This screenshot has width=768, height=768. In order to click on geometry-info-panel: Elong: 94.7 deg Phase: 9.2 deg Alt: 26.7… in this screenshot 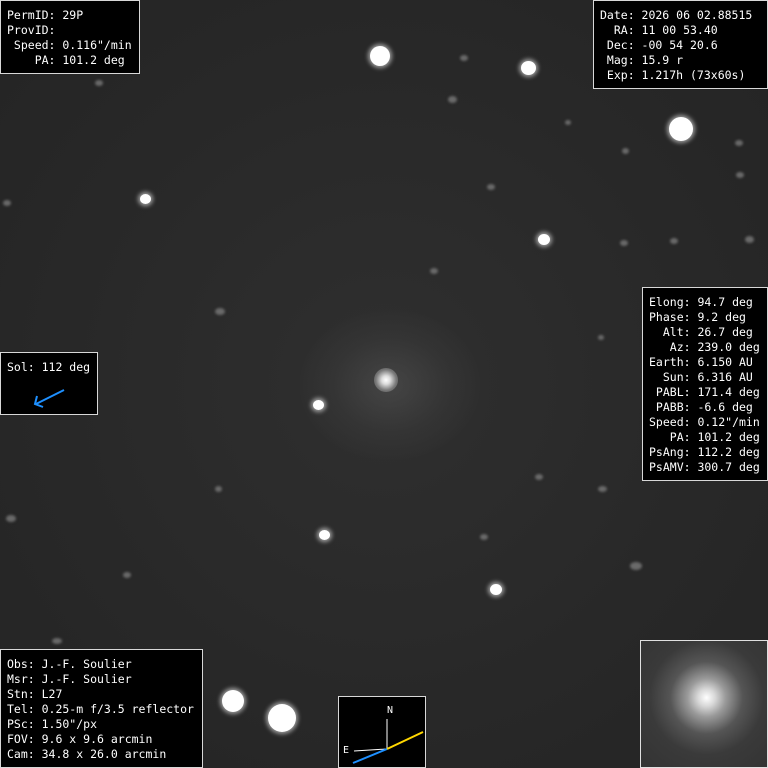, I will do `click(705, 384)`.